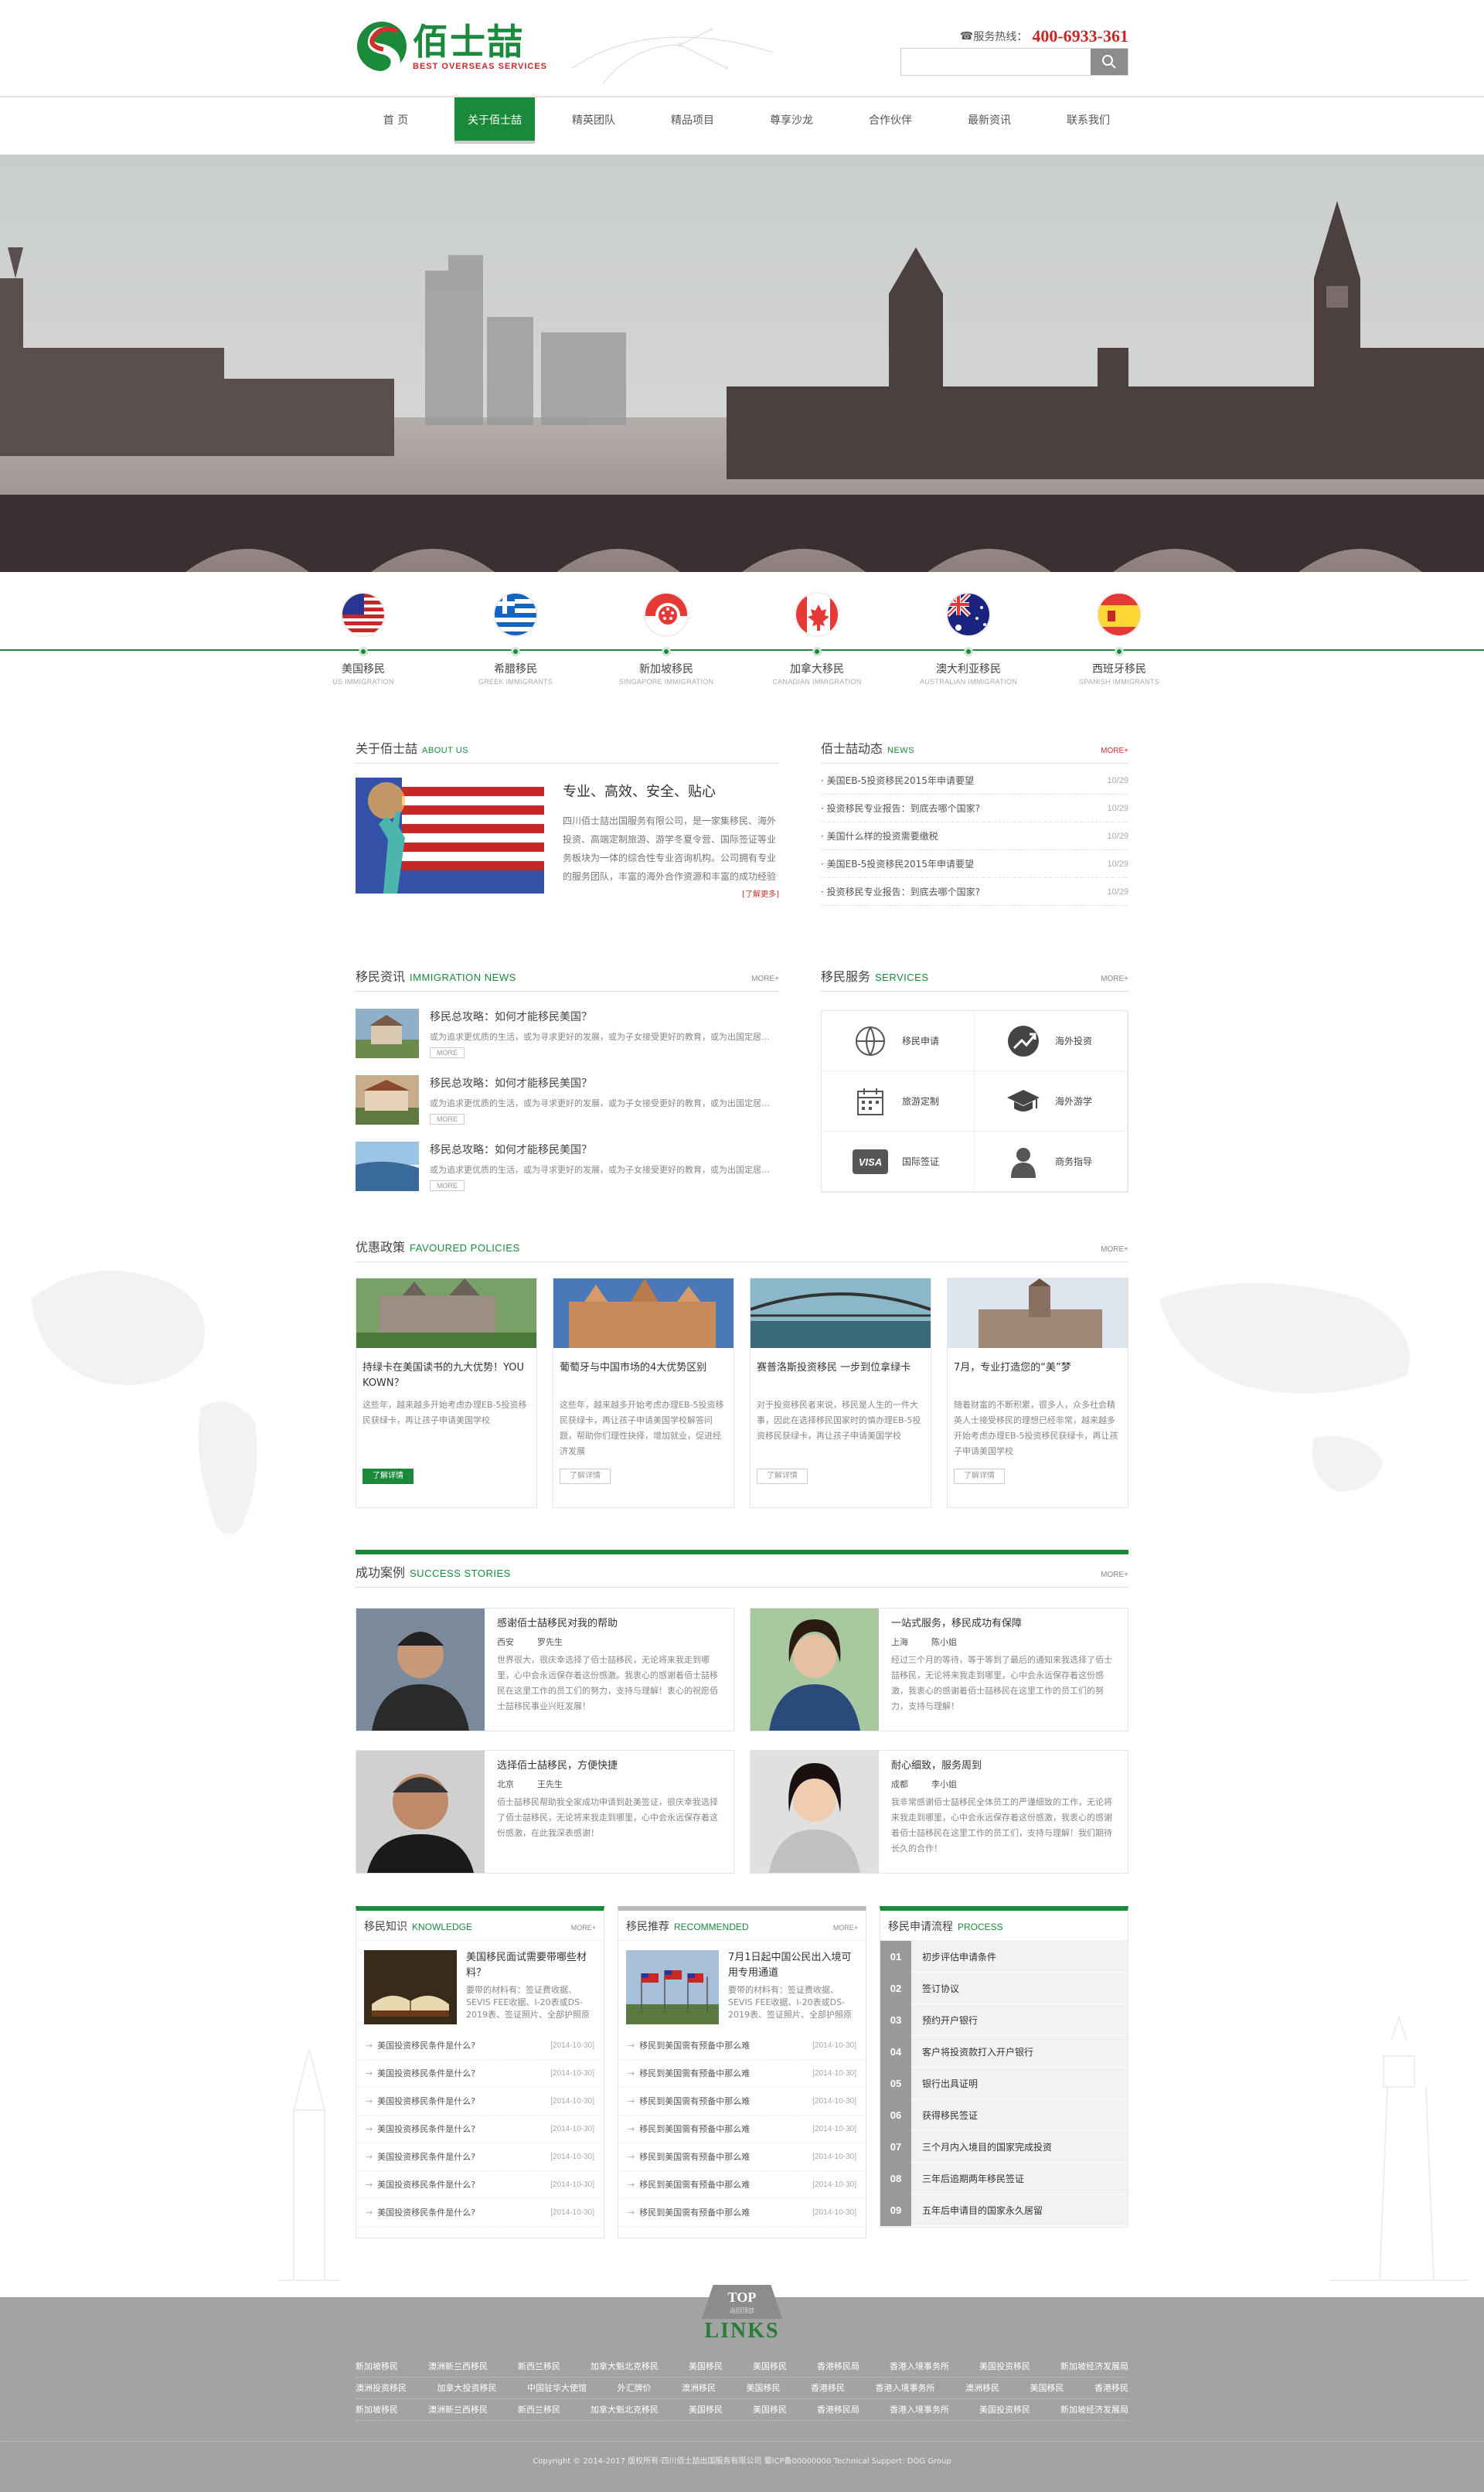 The width and height of the screenshot is (1484, 2492). Describe the element at coordinates (989, 120) in the screenshot. I see `nav-news: 最新资讯` at that location.